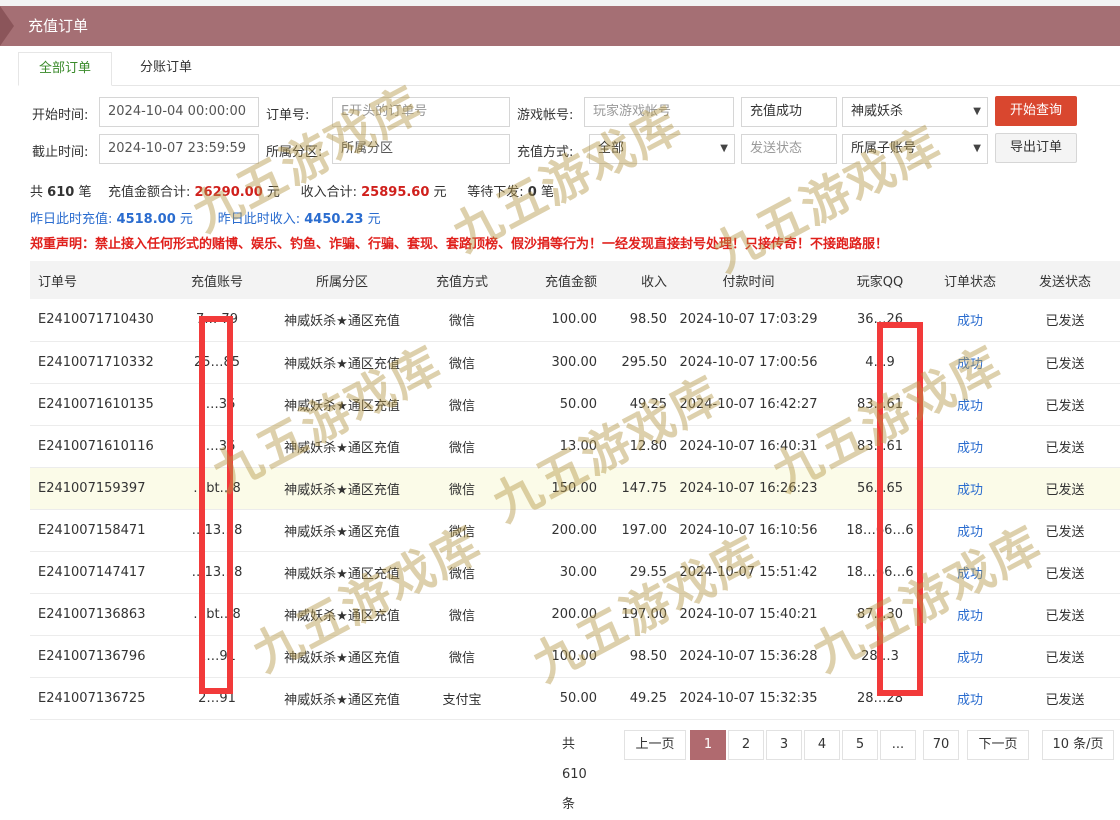  Describe the element at coordinates (421, 149) in the screenshot. I see `zone-input: 所属分区` at that location.